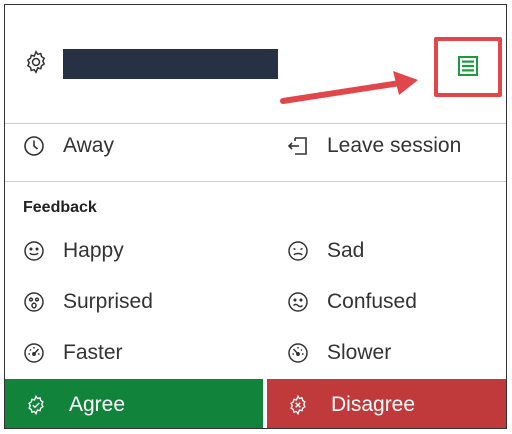  Describe the element at coordinates (36, 62) in the screenshot. I see `gear-icon` at that location.